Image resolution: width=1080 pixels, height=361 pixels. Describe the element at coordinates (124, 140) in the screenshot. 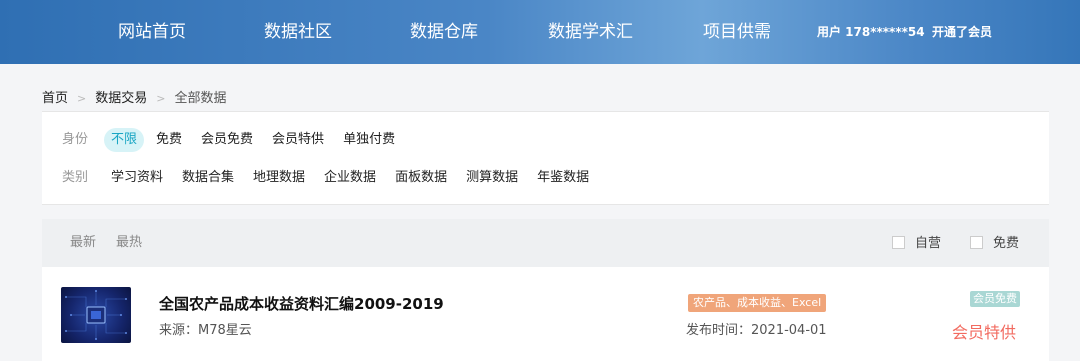

I see `identity-option-unlimited: 不限` at that location.